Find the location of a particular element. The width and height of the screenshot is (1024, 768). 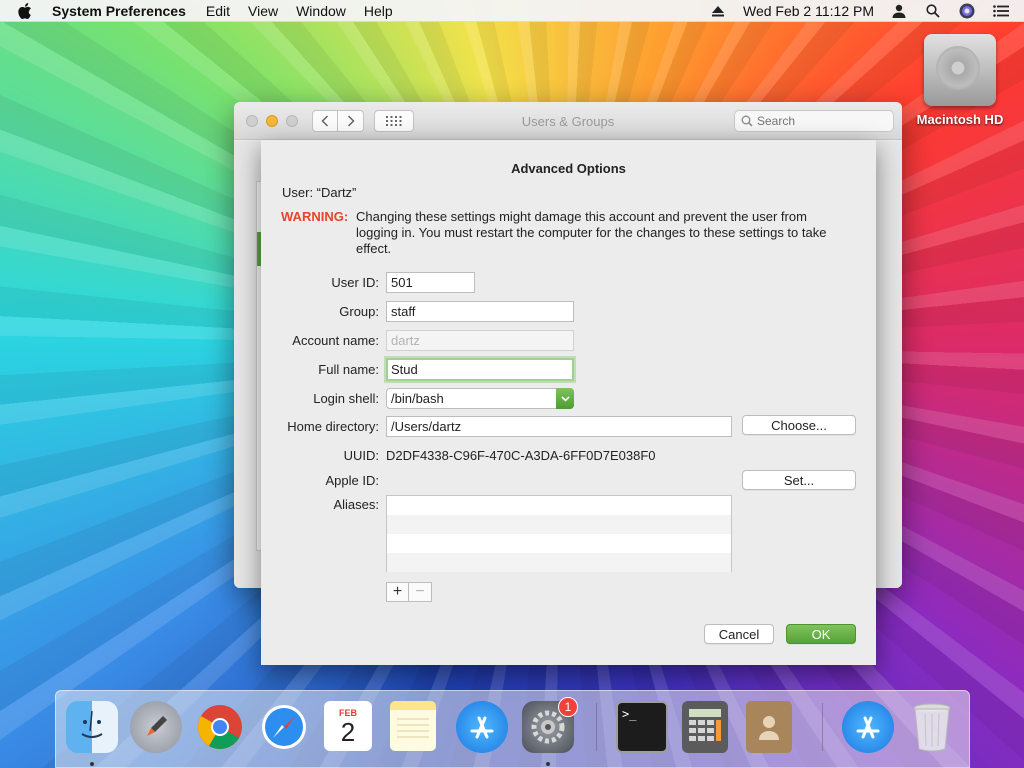

calculator-icon is located at coordinates (705, 727).